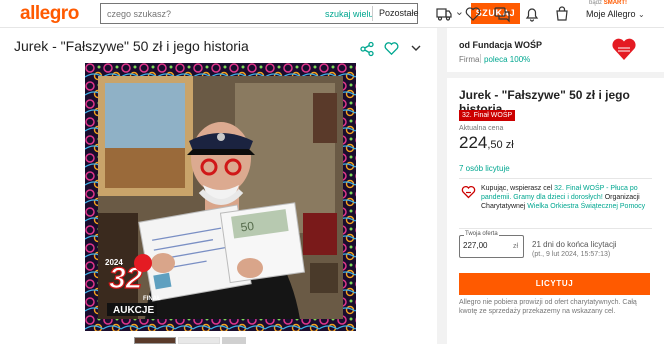  I want to click on category-select-value: Pozostałe, so click(399, 13).